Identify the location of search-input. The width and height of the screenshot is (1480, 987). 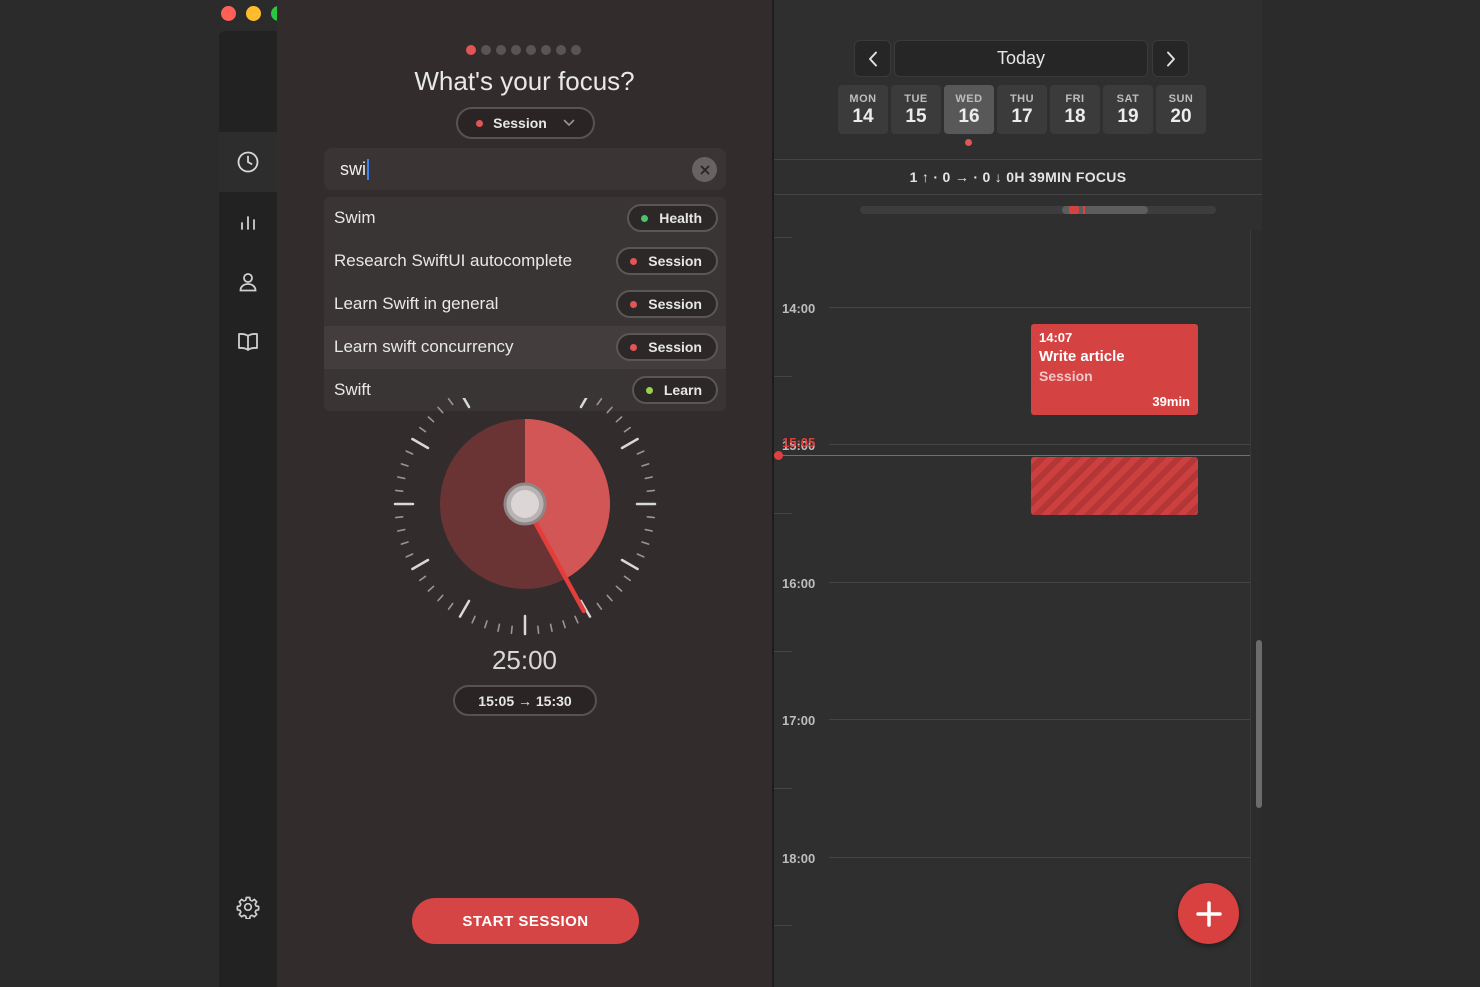
(505, 169).